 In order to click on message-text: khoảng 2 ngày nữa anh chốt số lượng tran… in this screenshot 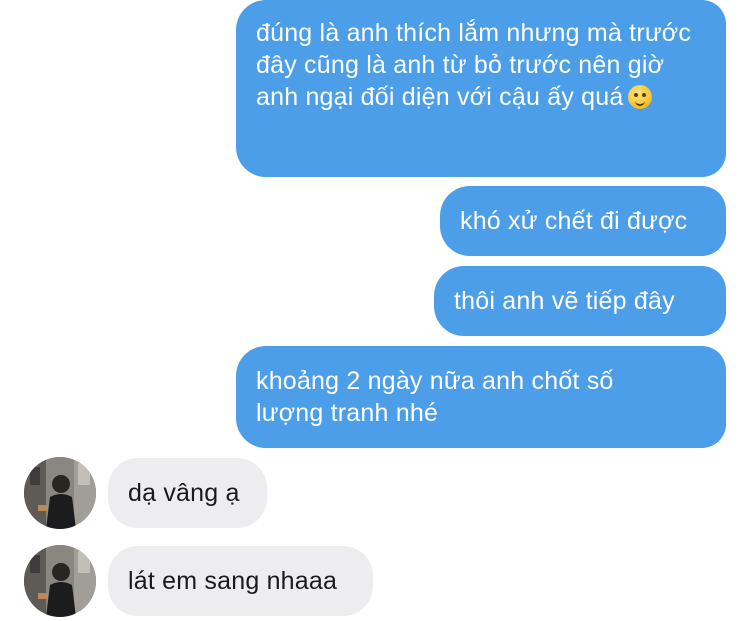, I will do `click(435, 397)`.